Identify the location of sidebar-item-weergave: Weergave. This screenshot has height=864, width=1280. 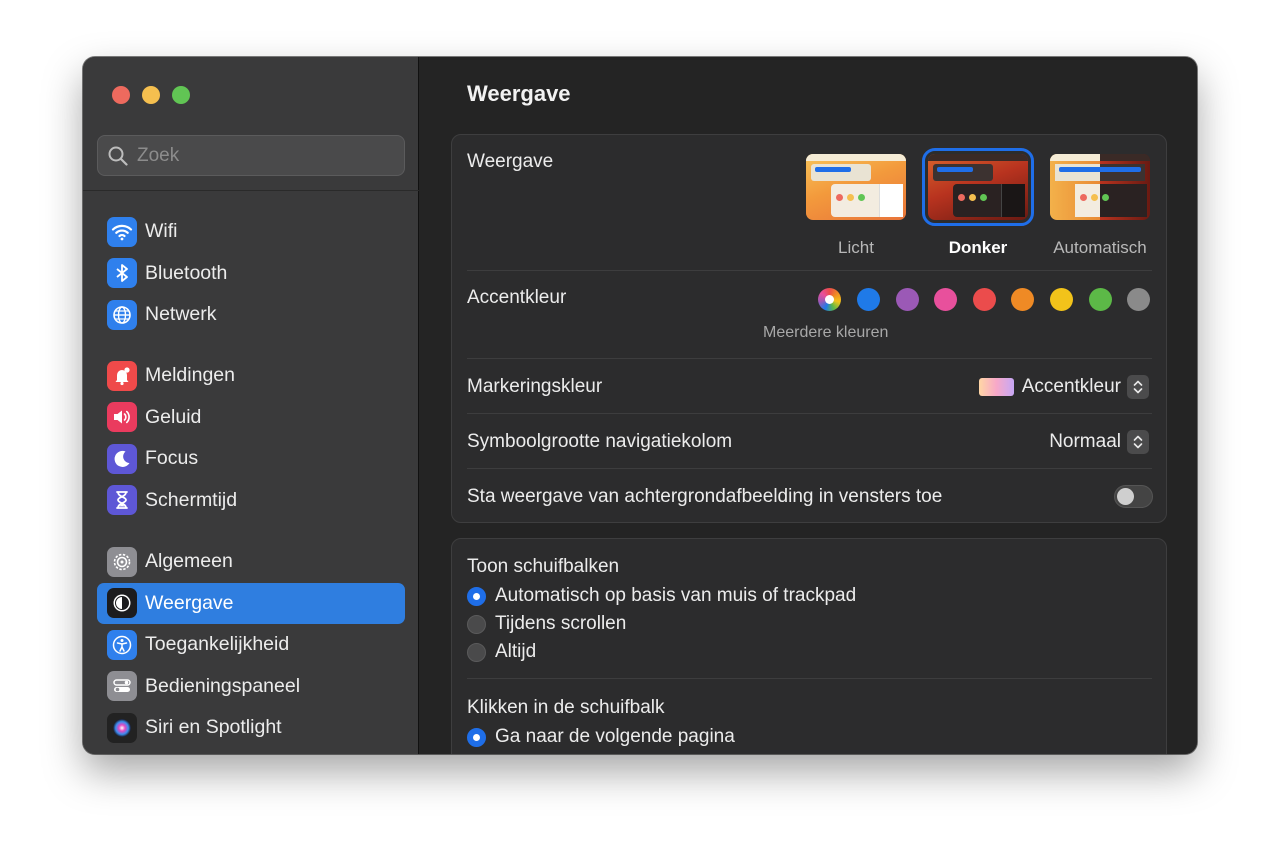
(251, 603).